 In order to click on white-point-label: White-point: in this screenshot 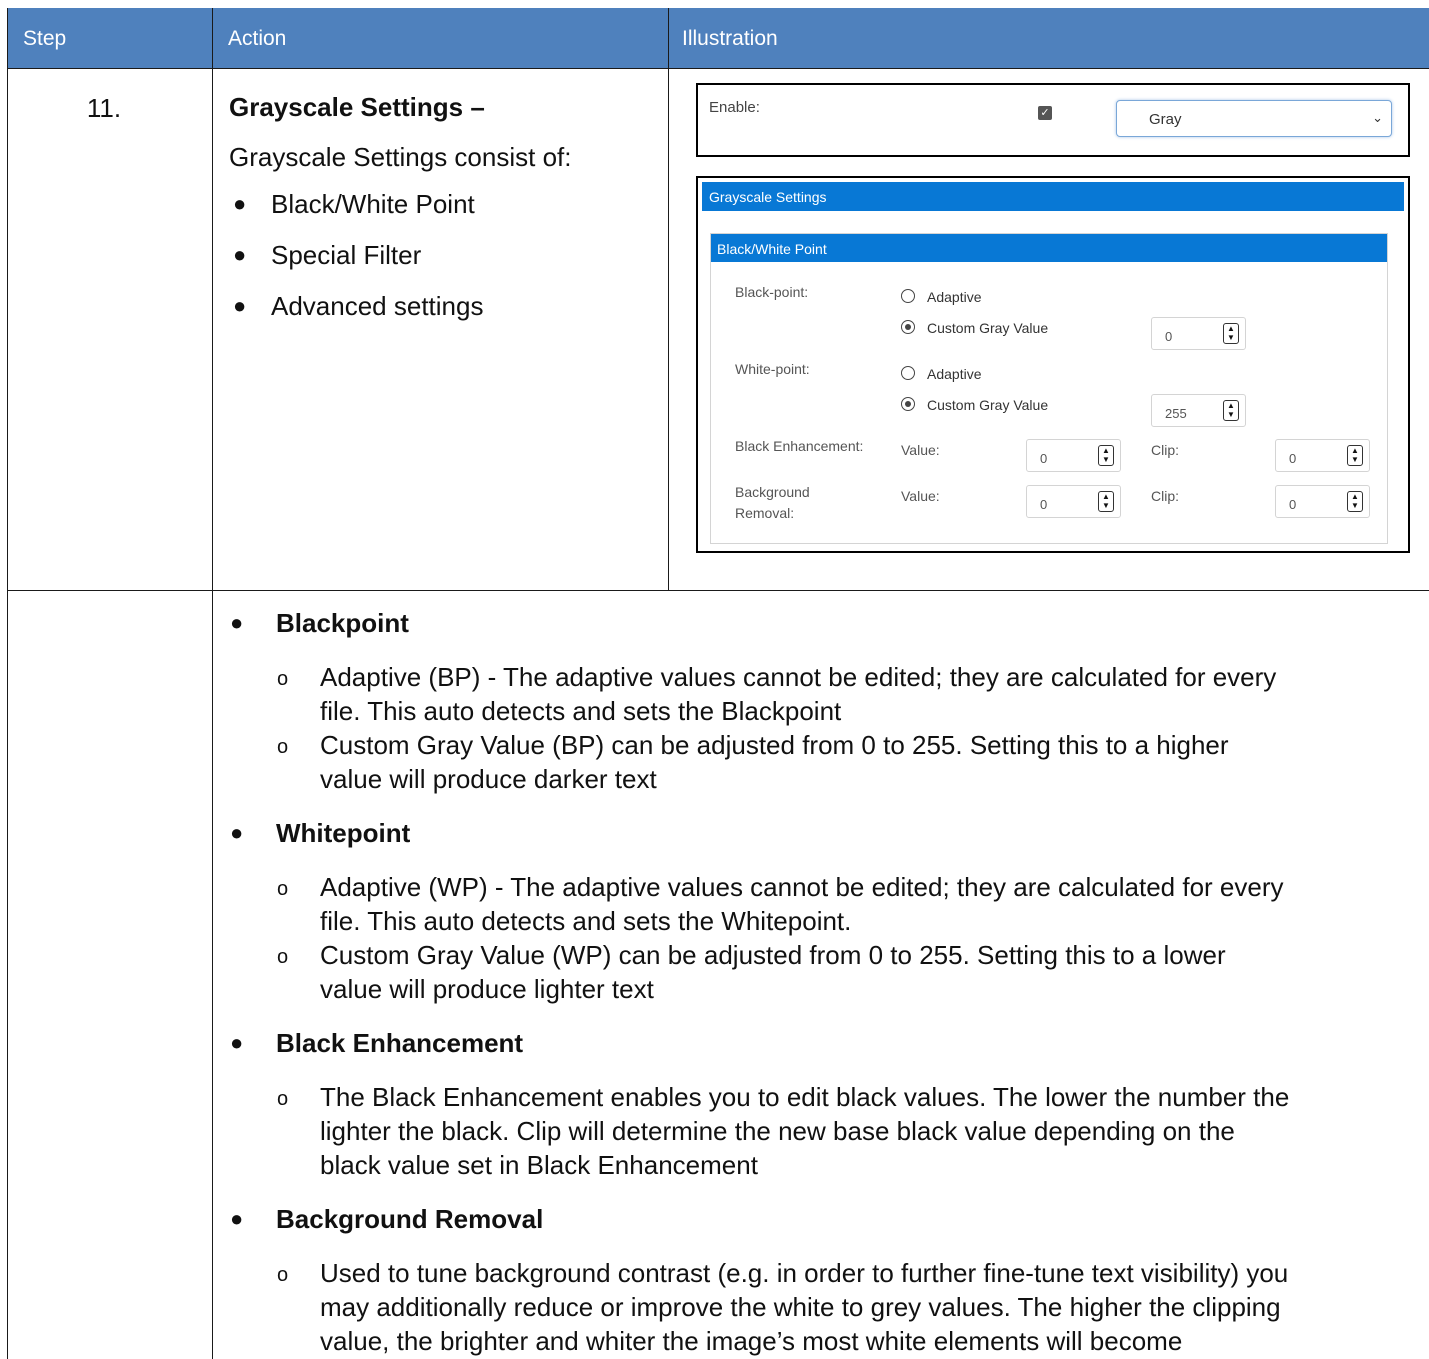, I will do `click(772, 369)`.